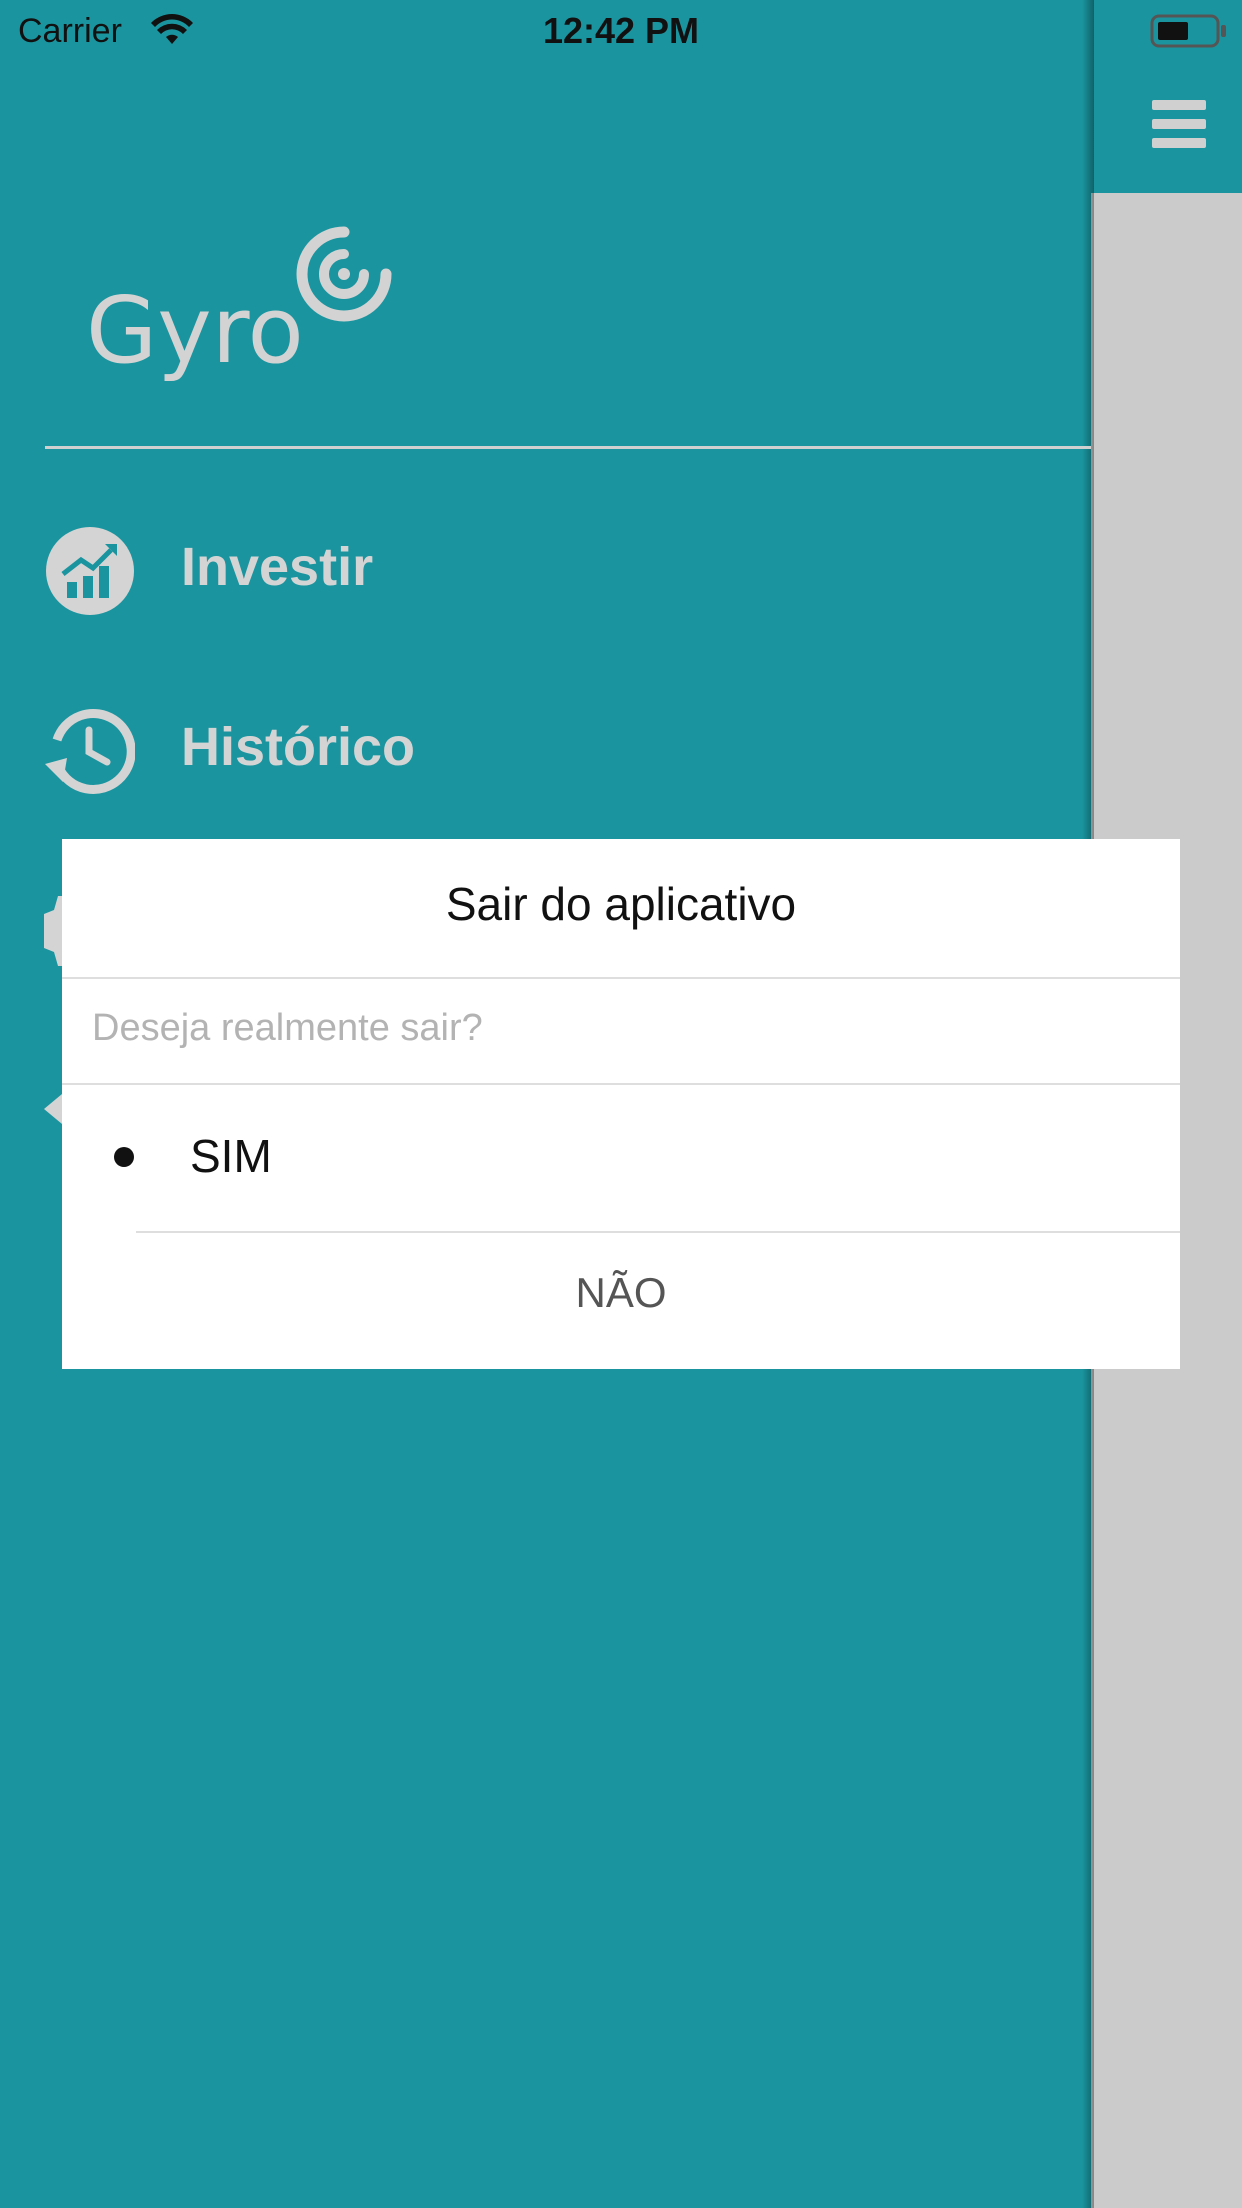 This screenshot has height=2208, width=1242. I want to click on menu-label-historico: Histórico, so click(298, 747).